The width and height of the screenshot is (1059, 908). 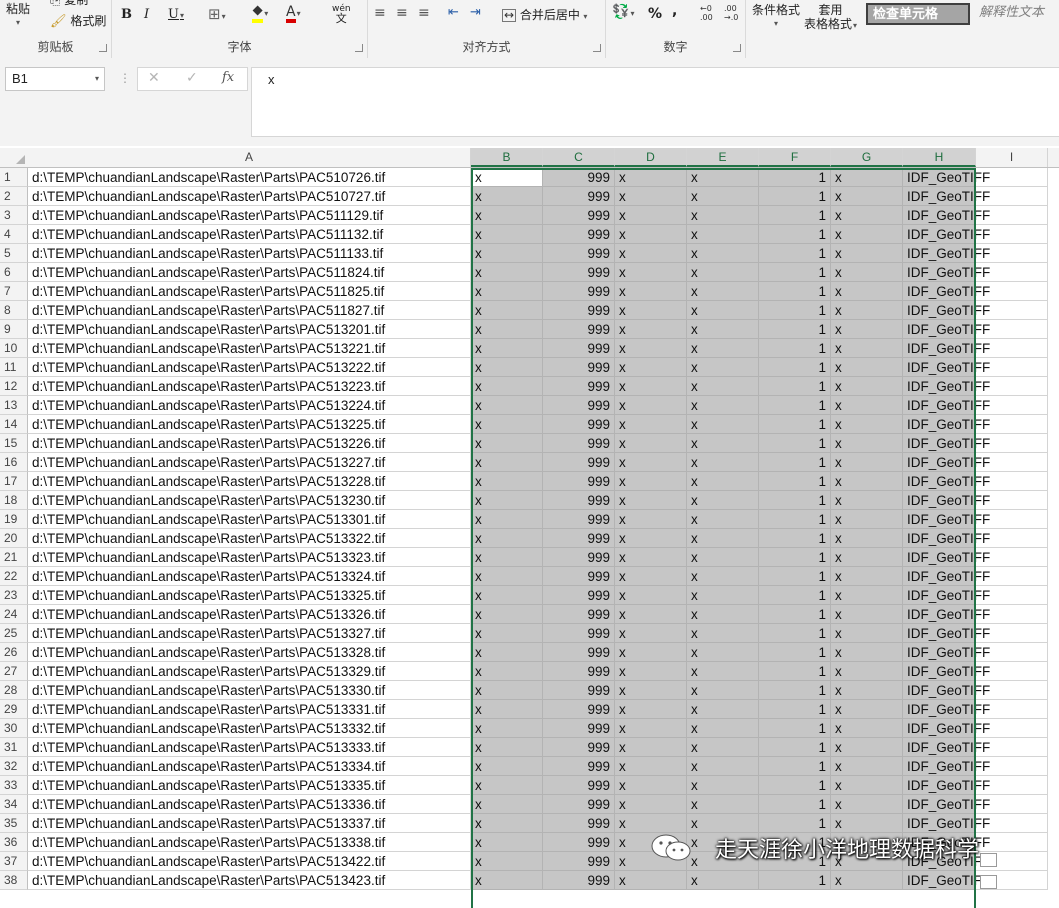 I want to click on row-header: 35, so click(x=14, y=823).